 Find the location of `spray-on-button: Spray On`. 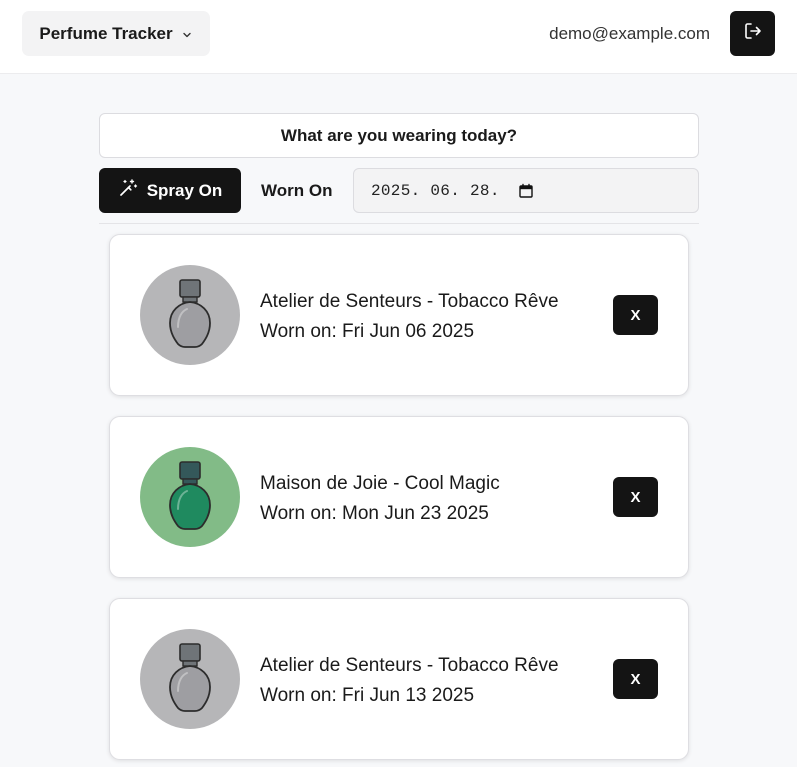

spray-on-button: Spray On is located at coordinates (170, 190).